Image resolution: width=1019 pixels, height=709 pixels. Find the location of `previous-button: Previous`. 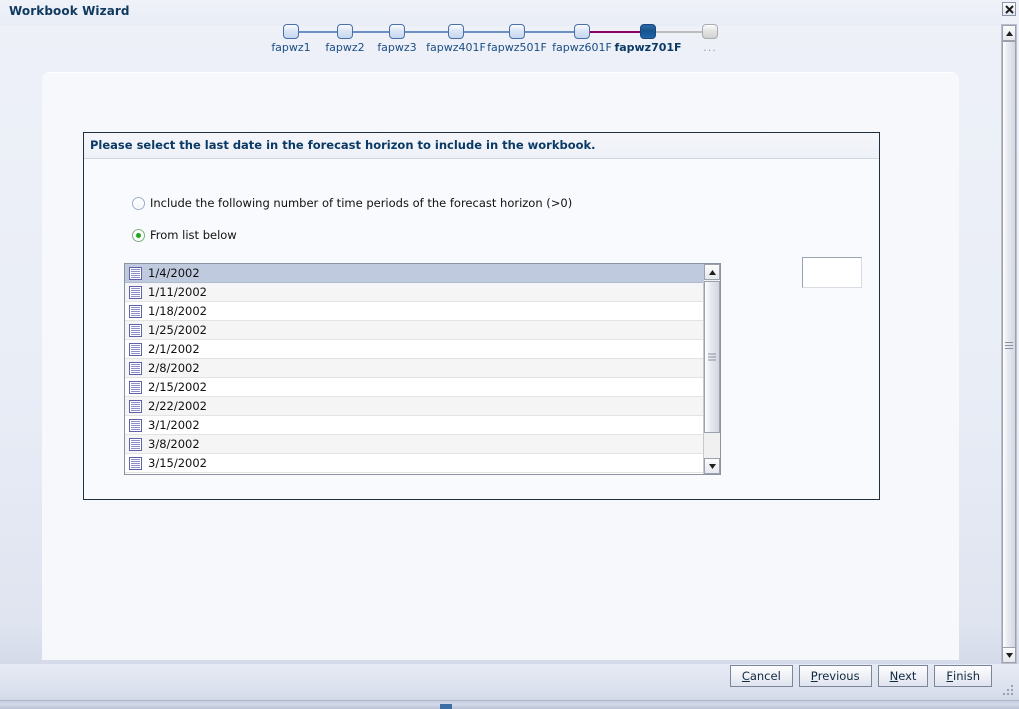

previous-button: Previous is located at coordinates (835, 676).